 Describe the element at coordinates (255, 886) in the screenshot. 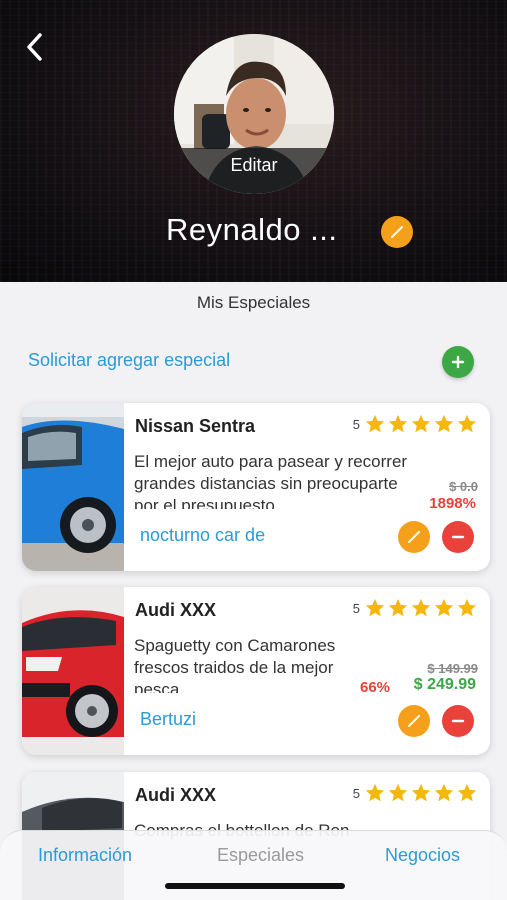

I see `home-indicator` at that location.